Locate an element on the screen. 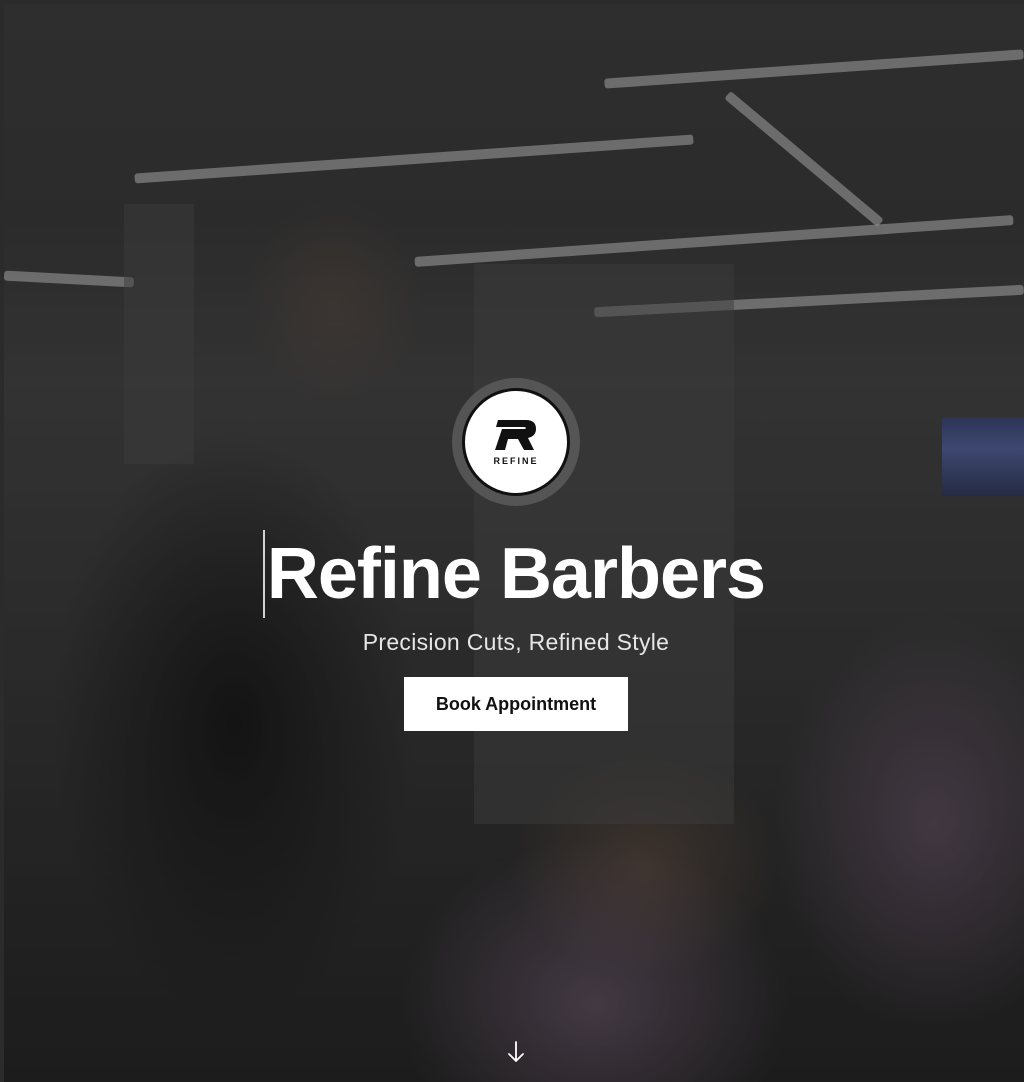 This screenshot has width=1024, height=1082. scroll-down-button is located at coordinates (516, 1052).